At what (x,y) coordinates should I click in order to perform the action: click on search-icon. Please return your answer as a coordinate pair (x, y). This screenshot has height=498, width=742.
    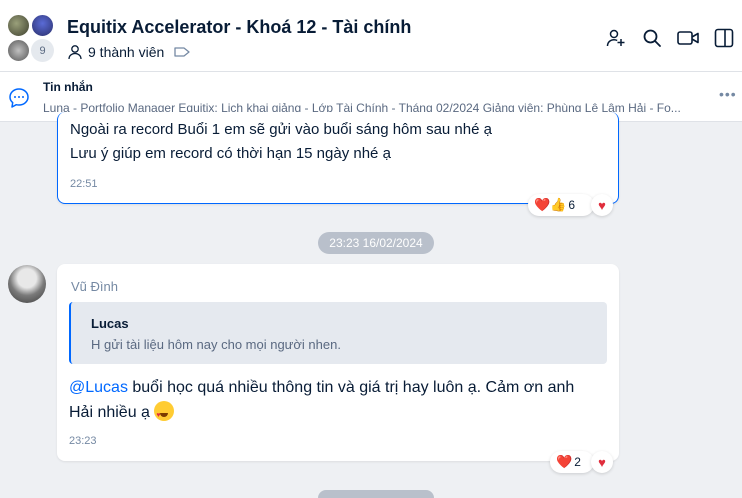
    Looking at the image, I should click on (652, 38).